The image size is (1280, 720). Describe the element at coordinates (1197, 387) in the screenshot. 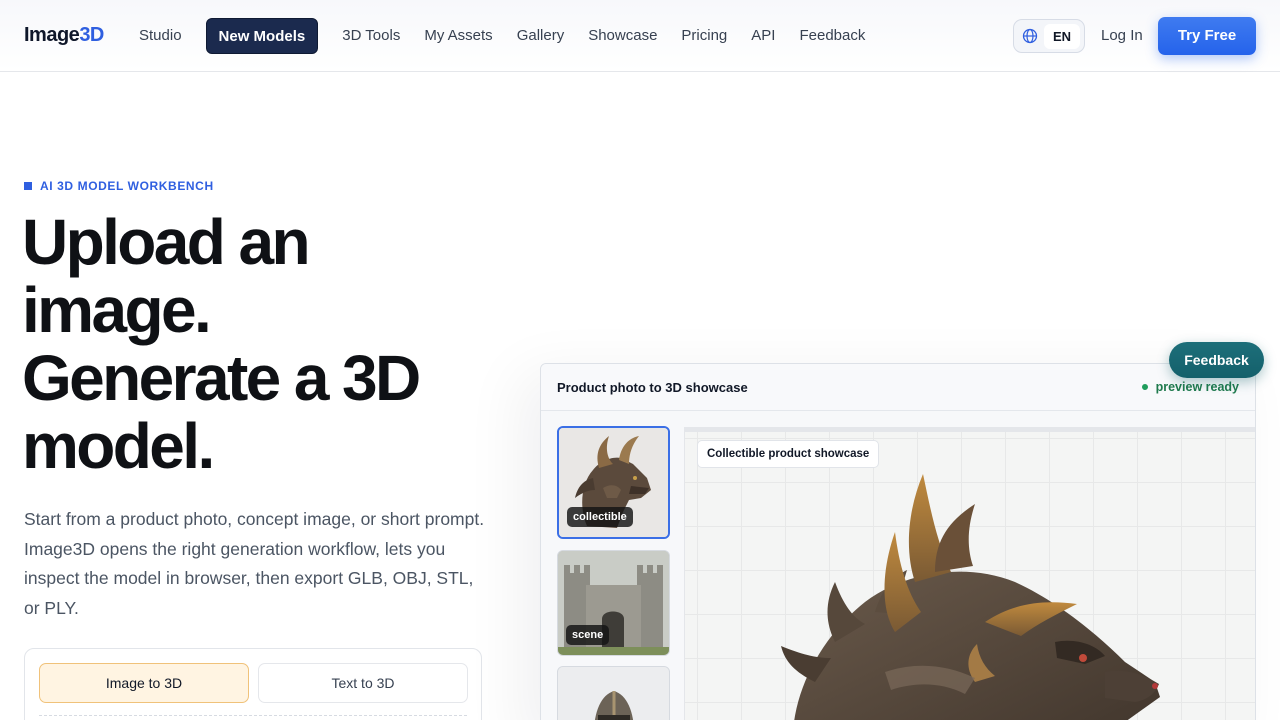

I see `status-text: preview ready` at that location.